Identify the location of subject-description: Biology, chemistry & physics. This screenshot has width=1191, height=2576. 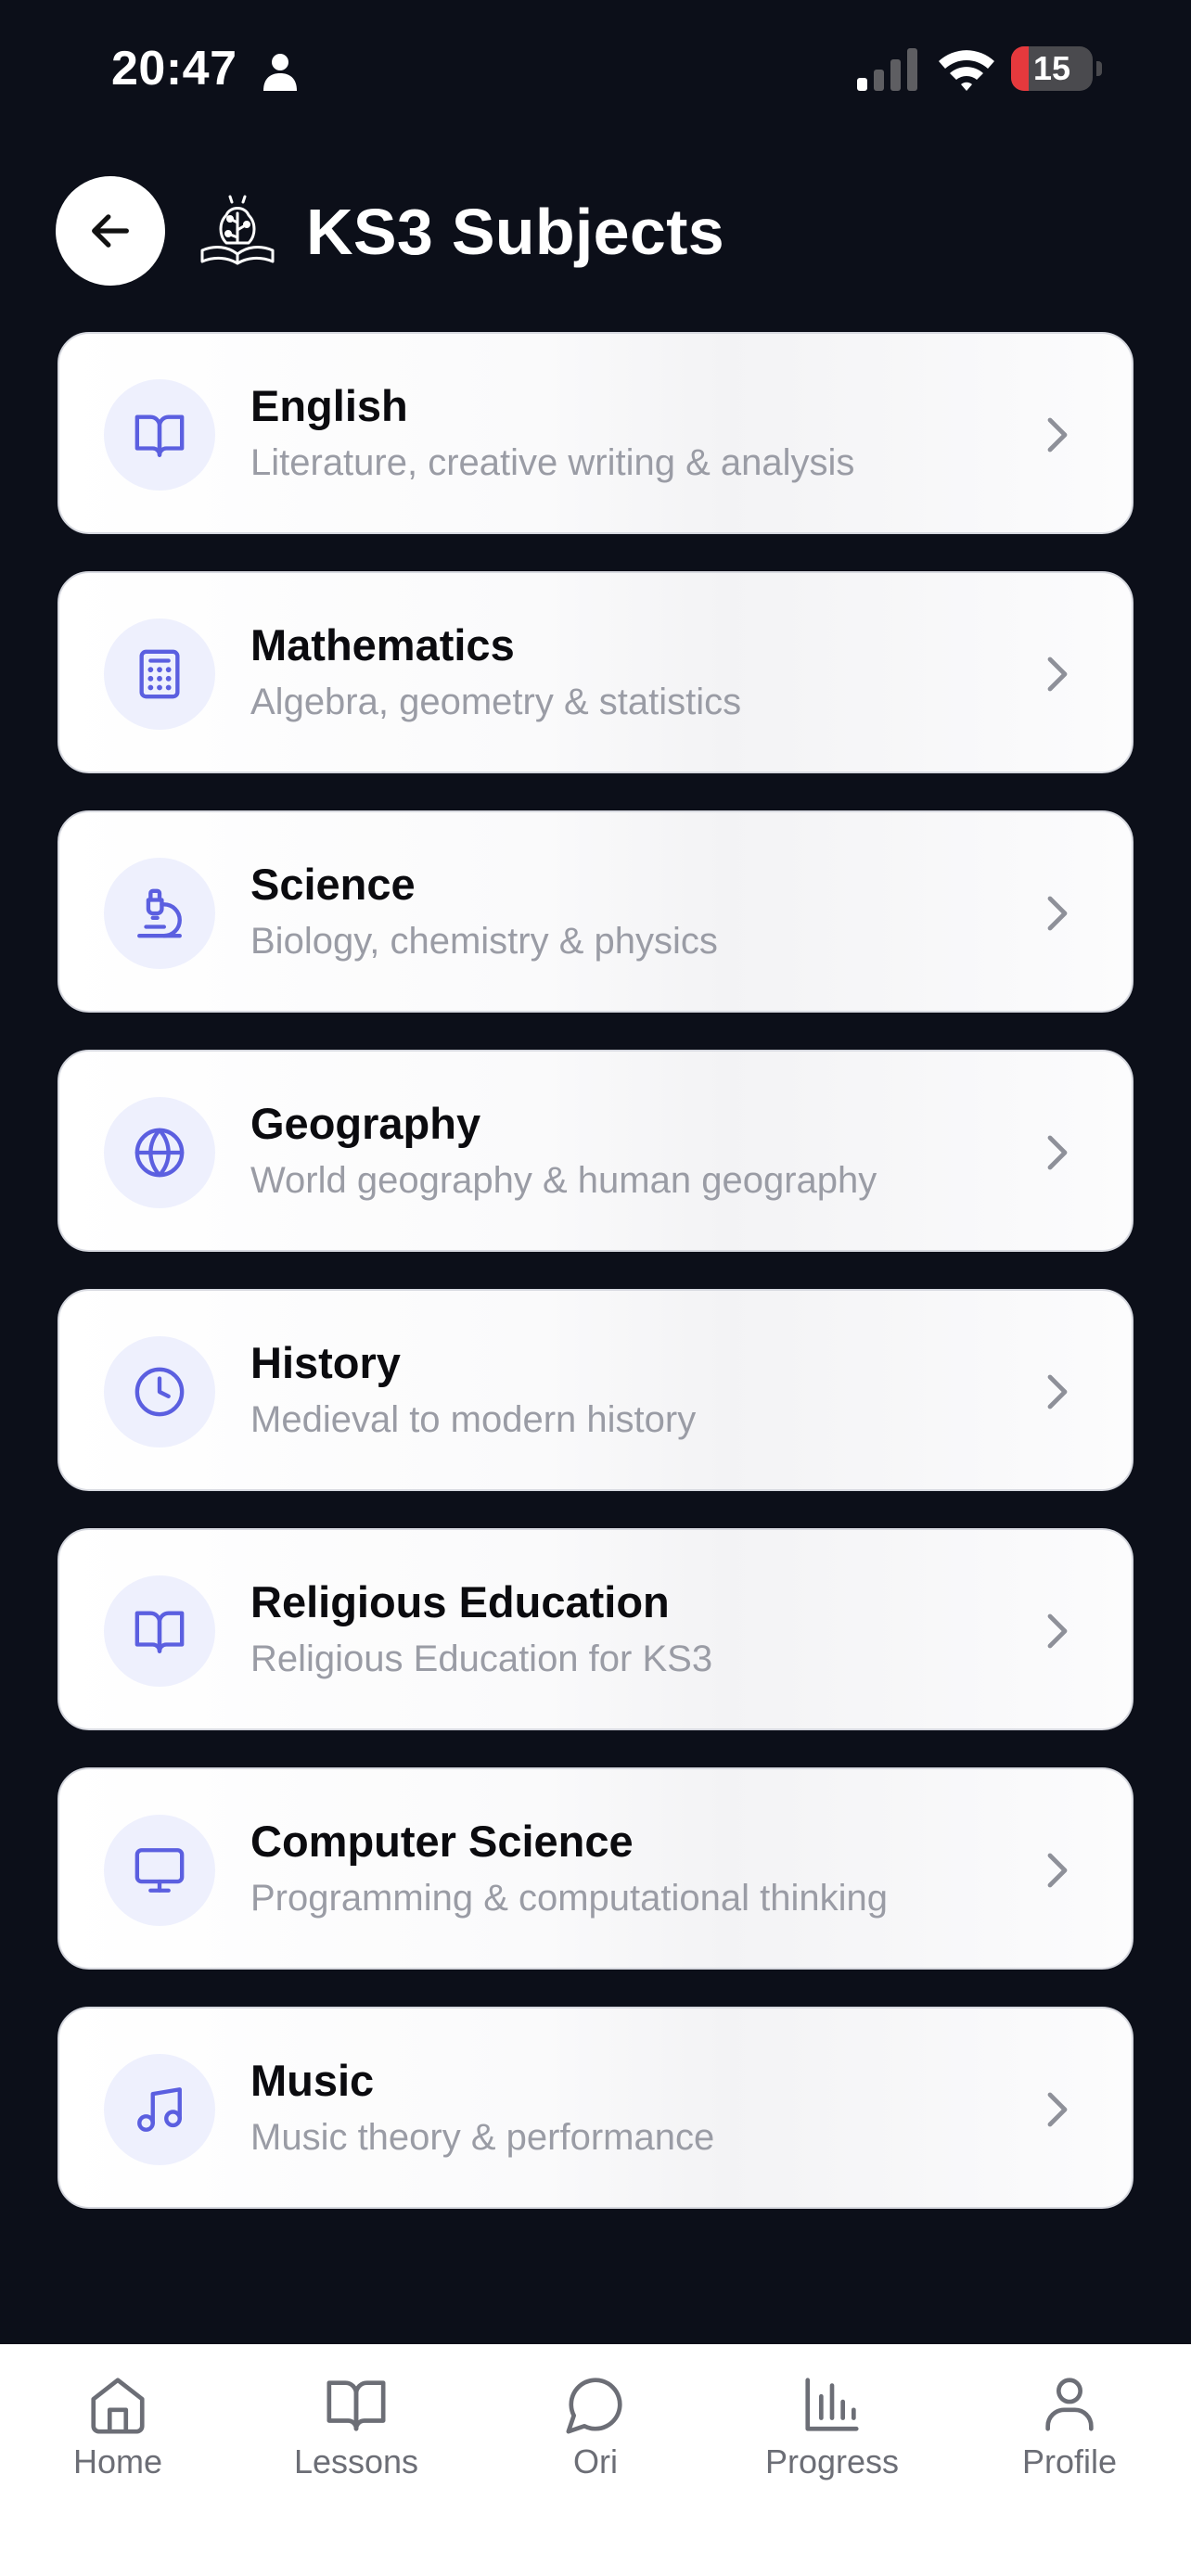
(484, 941).